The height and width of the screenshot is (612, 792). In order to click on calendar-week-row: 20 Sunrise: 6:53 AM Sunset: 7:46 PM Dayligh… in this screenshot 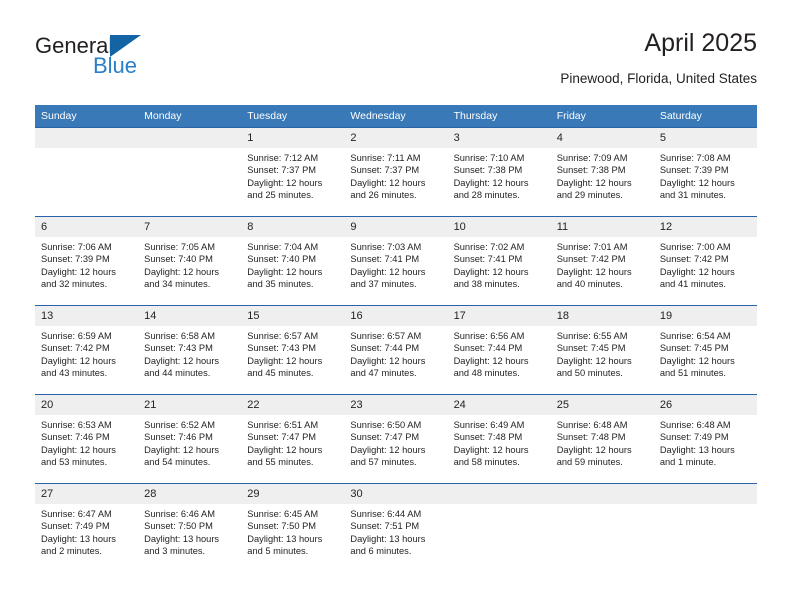, I will do `click(396, 439)`.